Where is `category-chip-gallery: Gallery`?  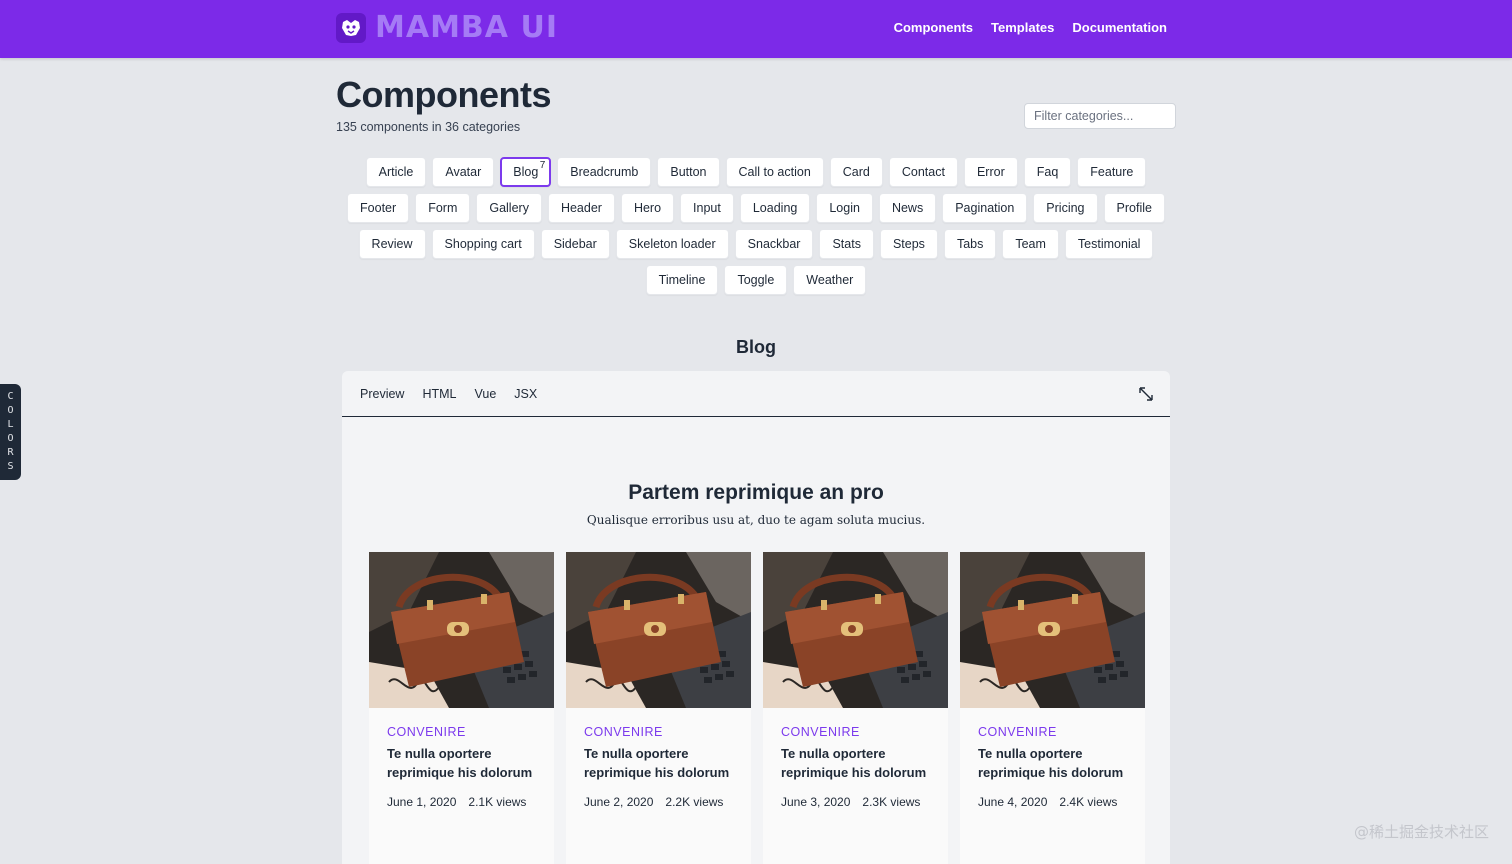 category-chip-gallery: Gallery is located at coordinates (509, 208).